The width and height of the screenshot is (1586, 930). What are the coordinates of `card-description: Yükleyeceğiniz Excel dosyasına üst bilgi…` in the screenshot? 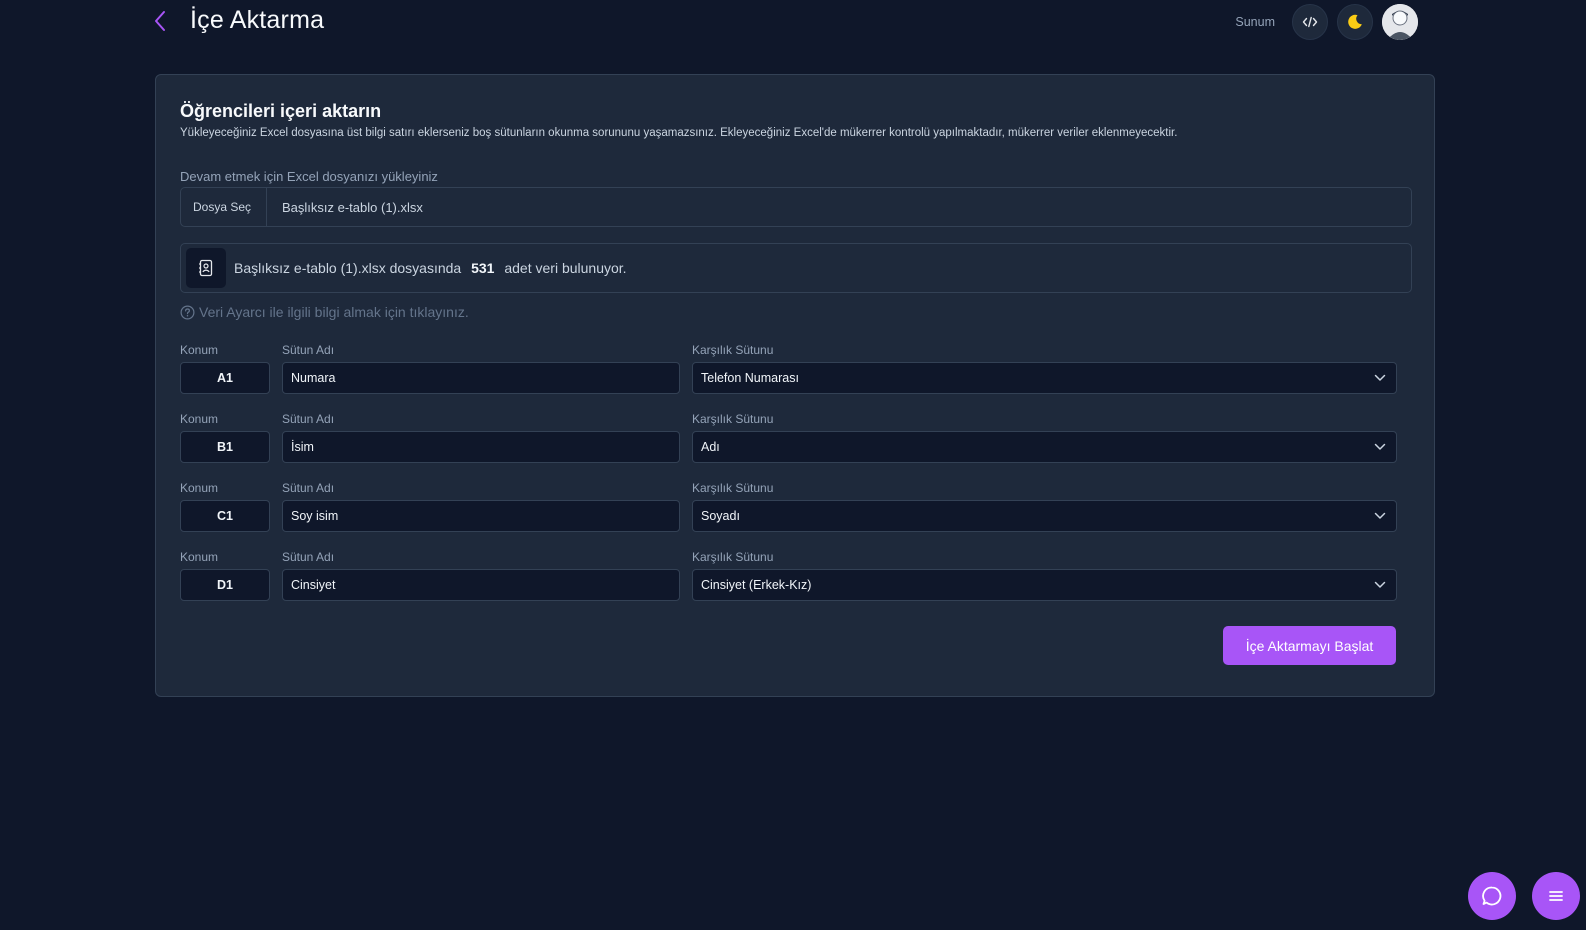 It's located at (679, 133).